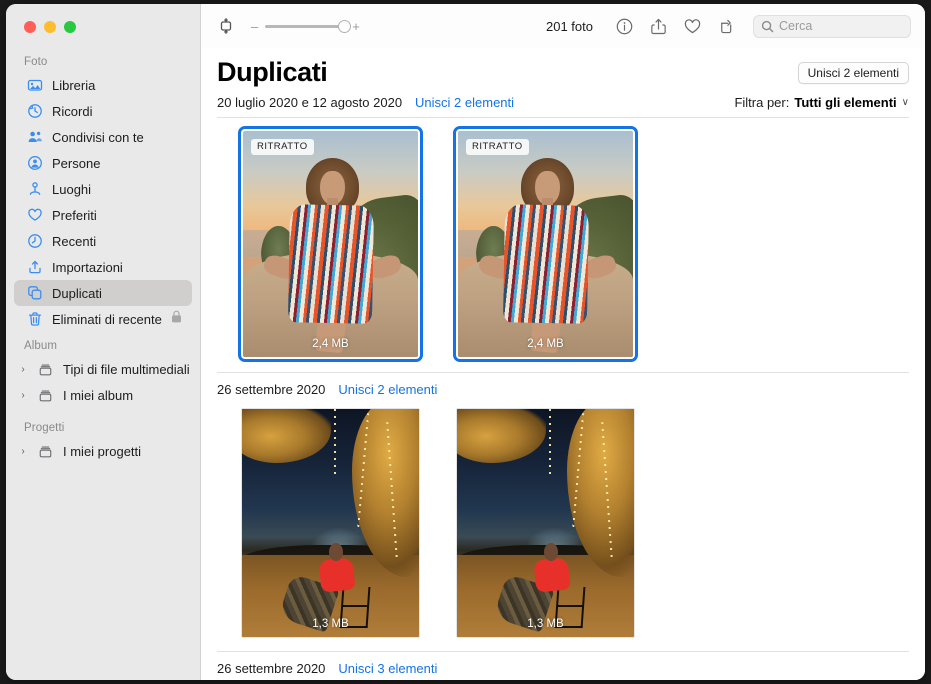  What do you see at coordinates (126, 369) in the screenshot?
I see `sidebar-item-label: Tipi di file multimediali` at bounding box center [126, 369].